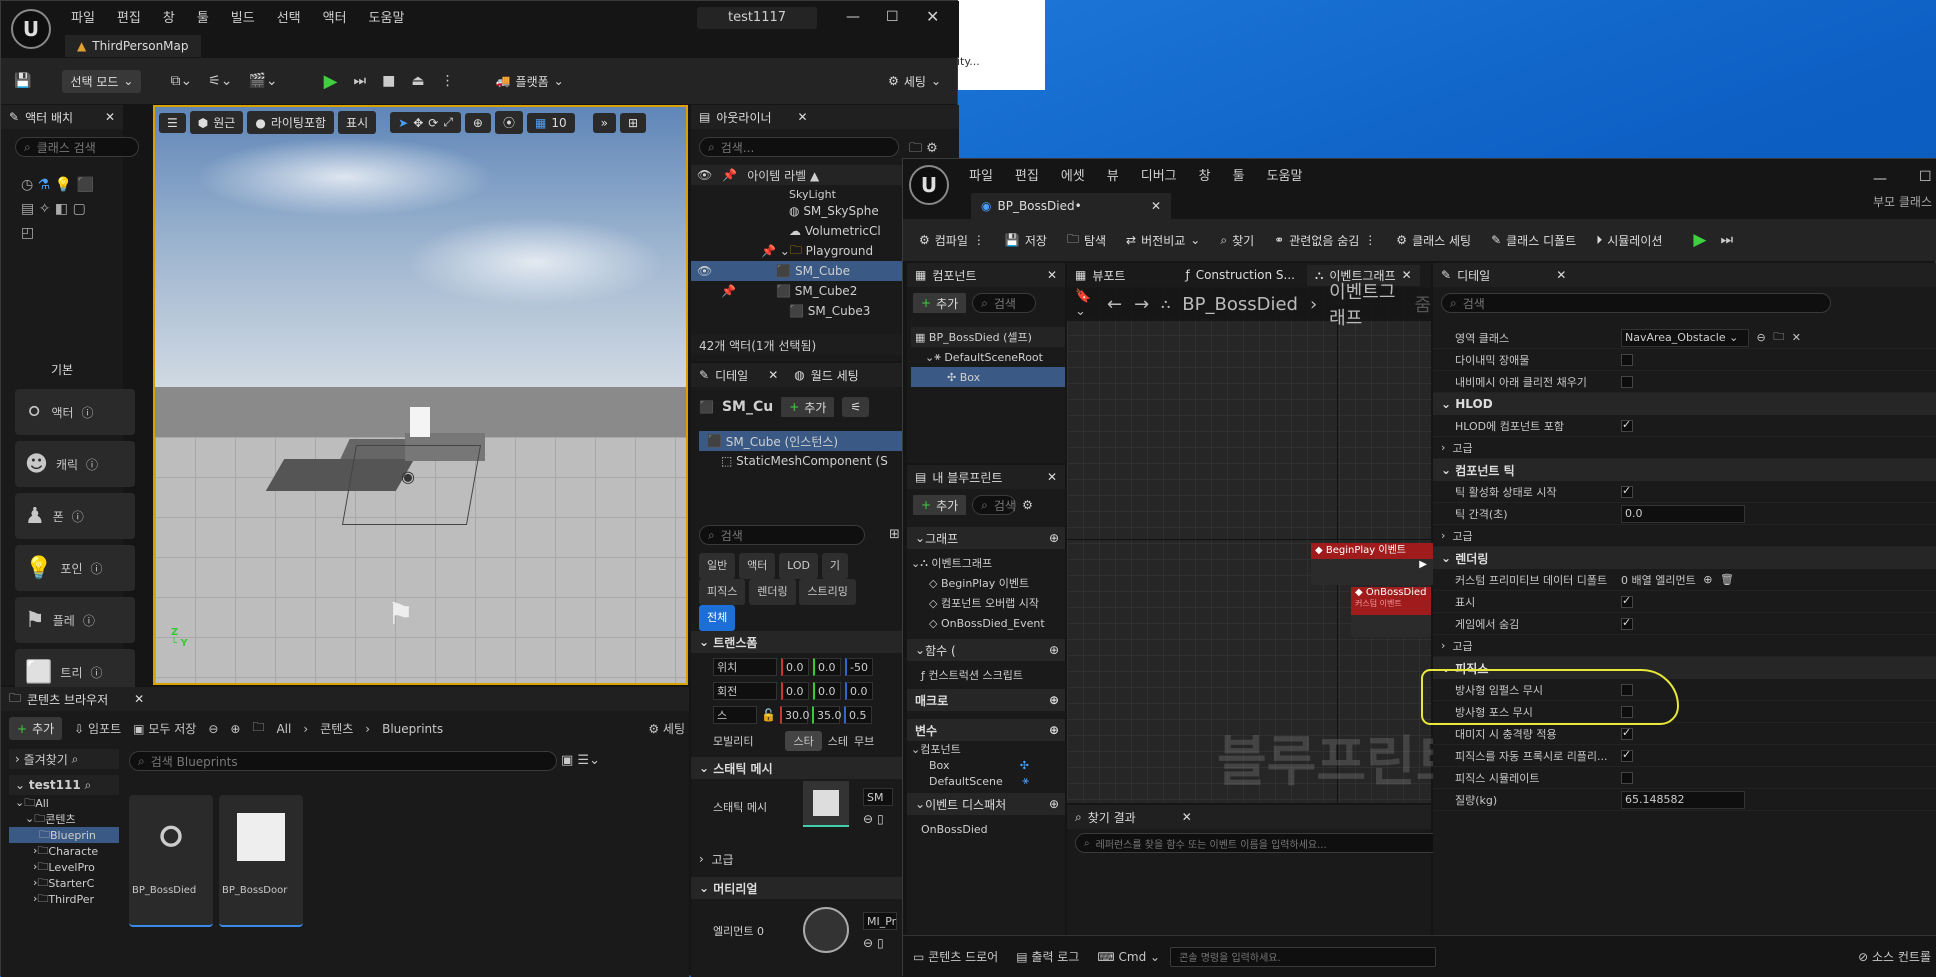  What do you see at coordinates (838, 741) in the screenshot?
I see `mobility-stationary: 스테` at bounding box center [838, 741].